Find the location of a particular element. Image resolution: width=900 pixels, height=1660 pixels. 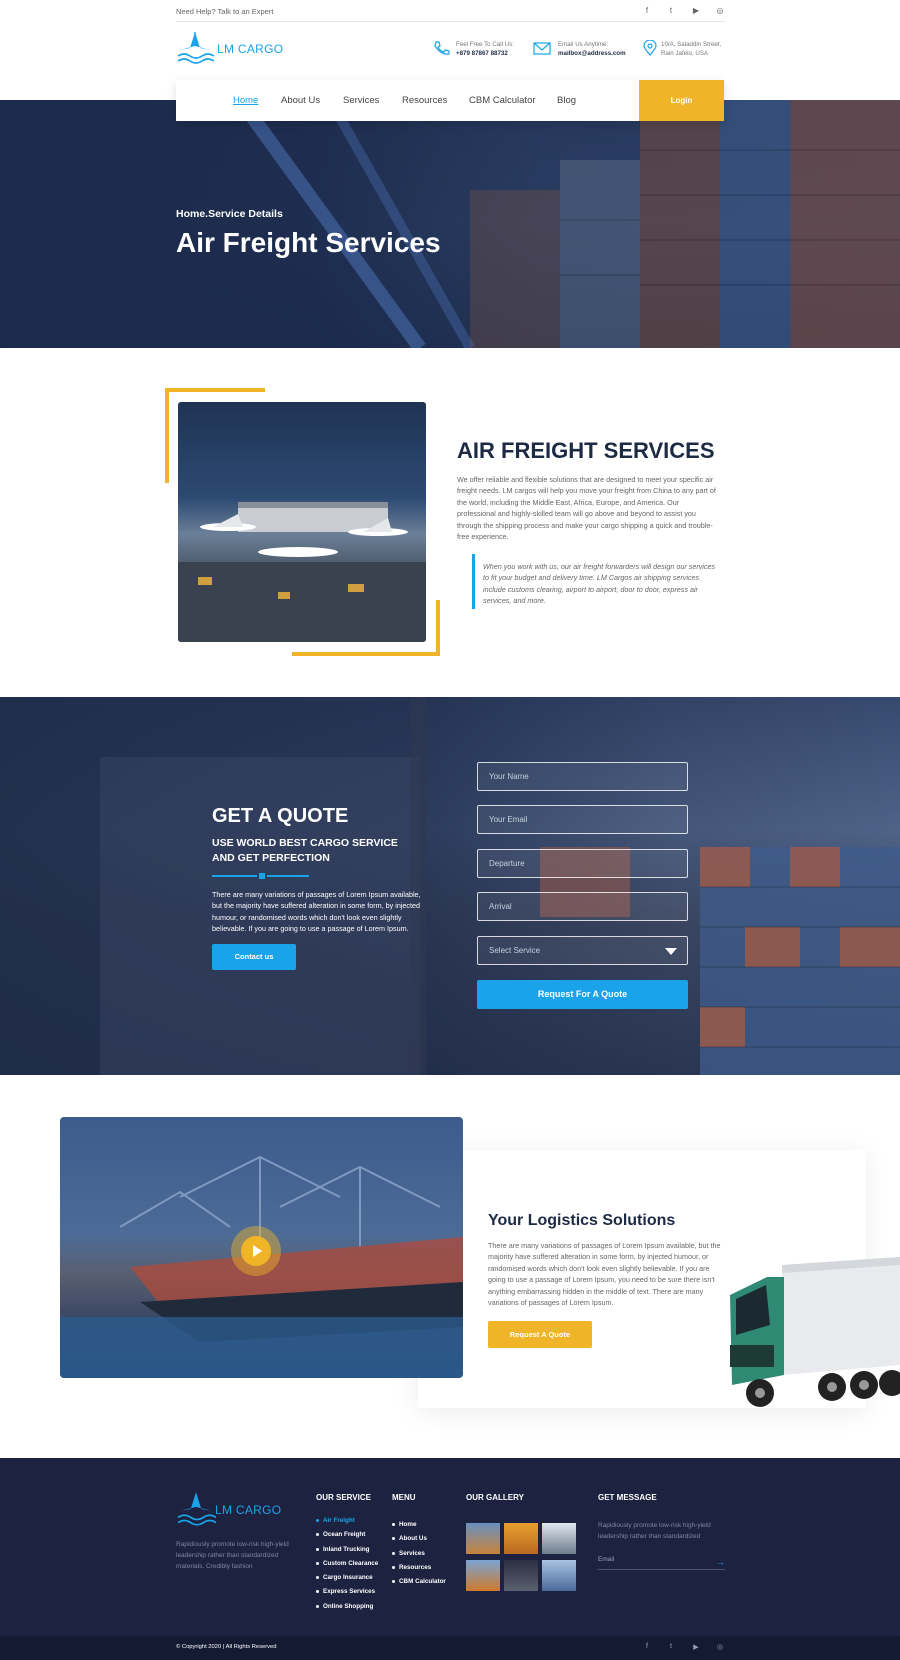

nav-cbm-calculator: CBM Calculator is located at coordinates (502, 100).